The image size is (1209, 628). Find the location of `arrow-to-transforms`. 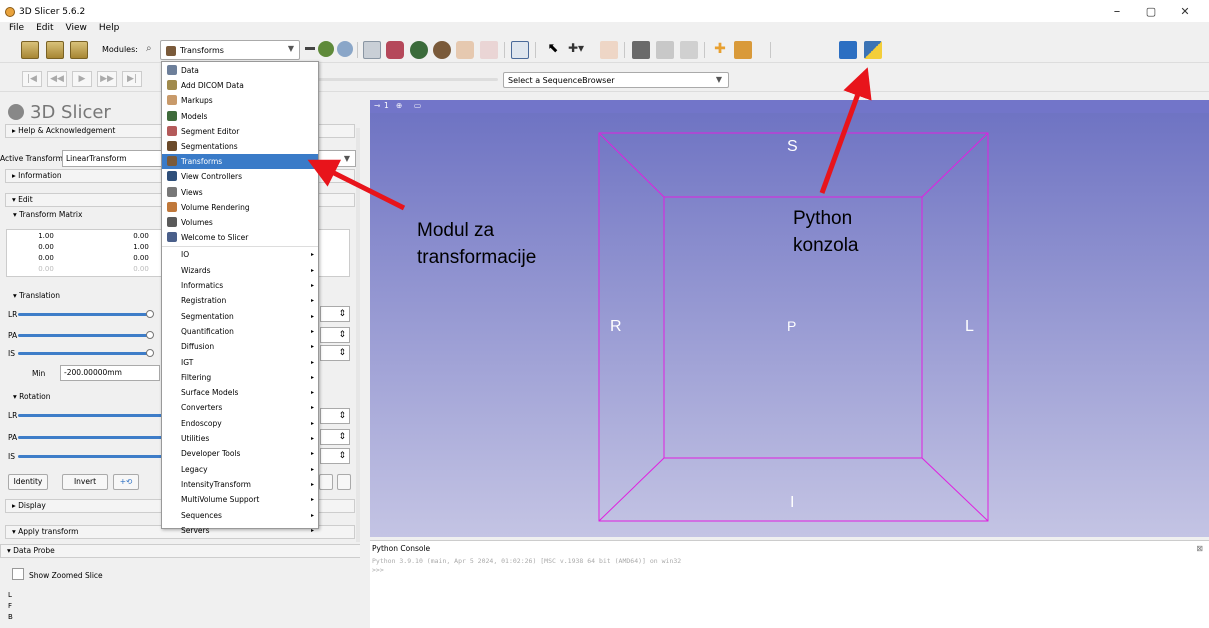

arrow-to-transforms is located at coordinates (356, 185).